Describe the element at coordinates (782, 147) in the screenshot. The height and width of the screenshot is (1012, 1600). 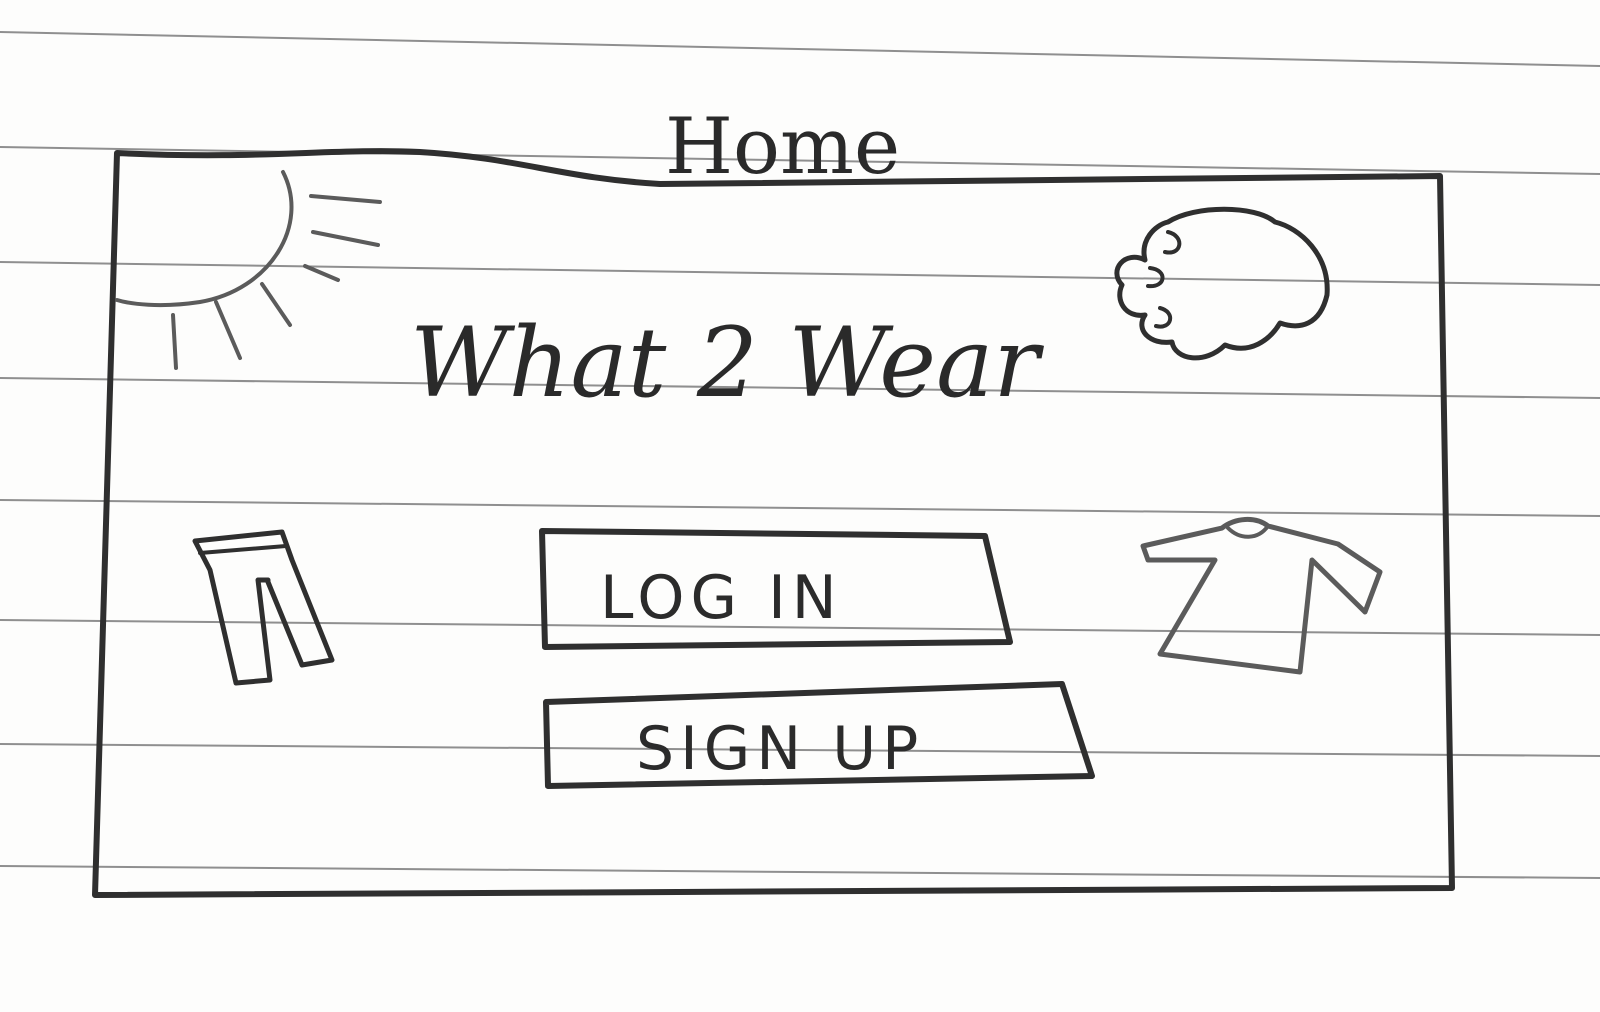
I see `page-title: Home` at that location.